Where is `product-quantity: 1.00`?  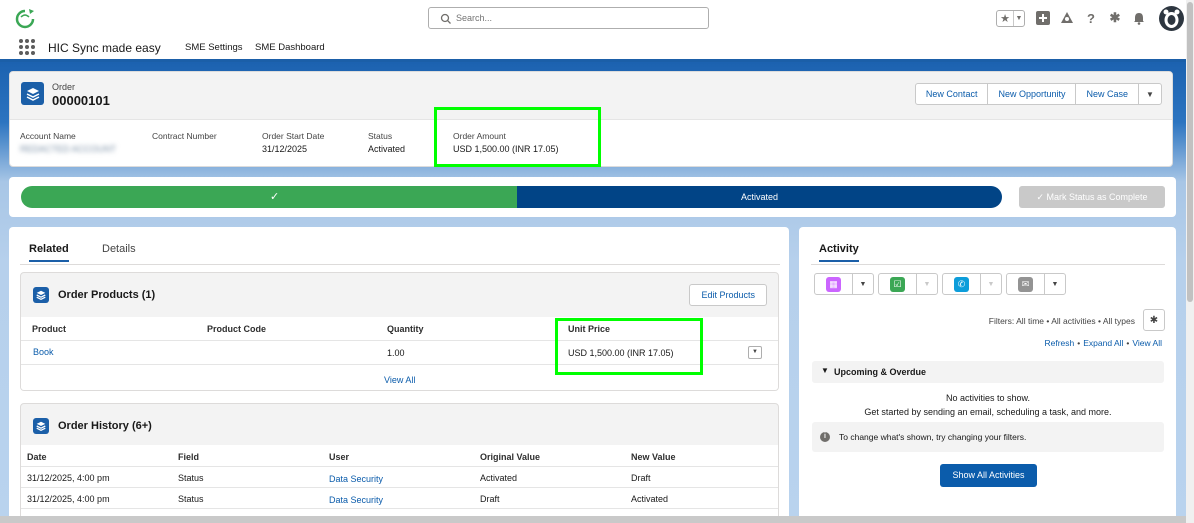 product-quantity: 1.00 is located at coordinates (396, 353).